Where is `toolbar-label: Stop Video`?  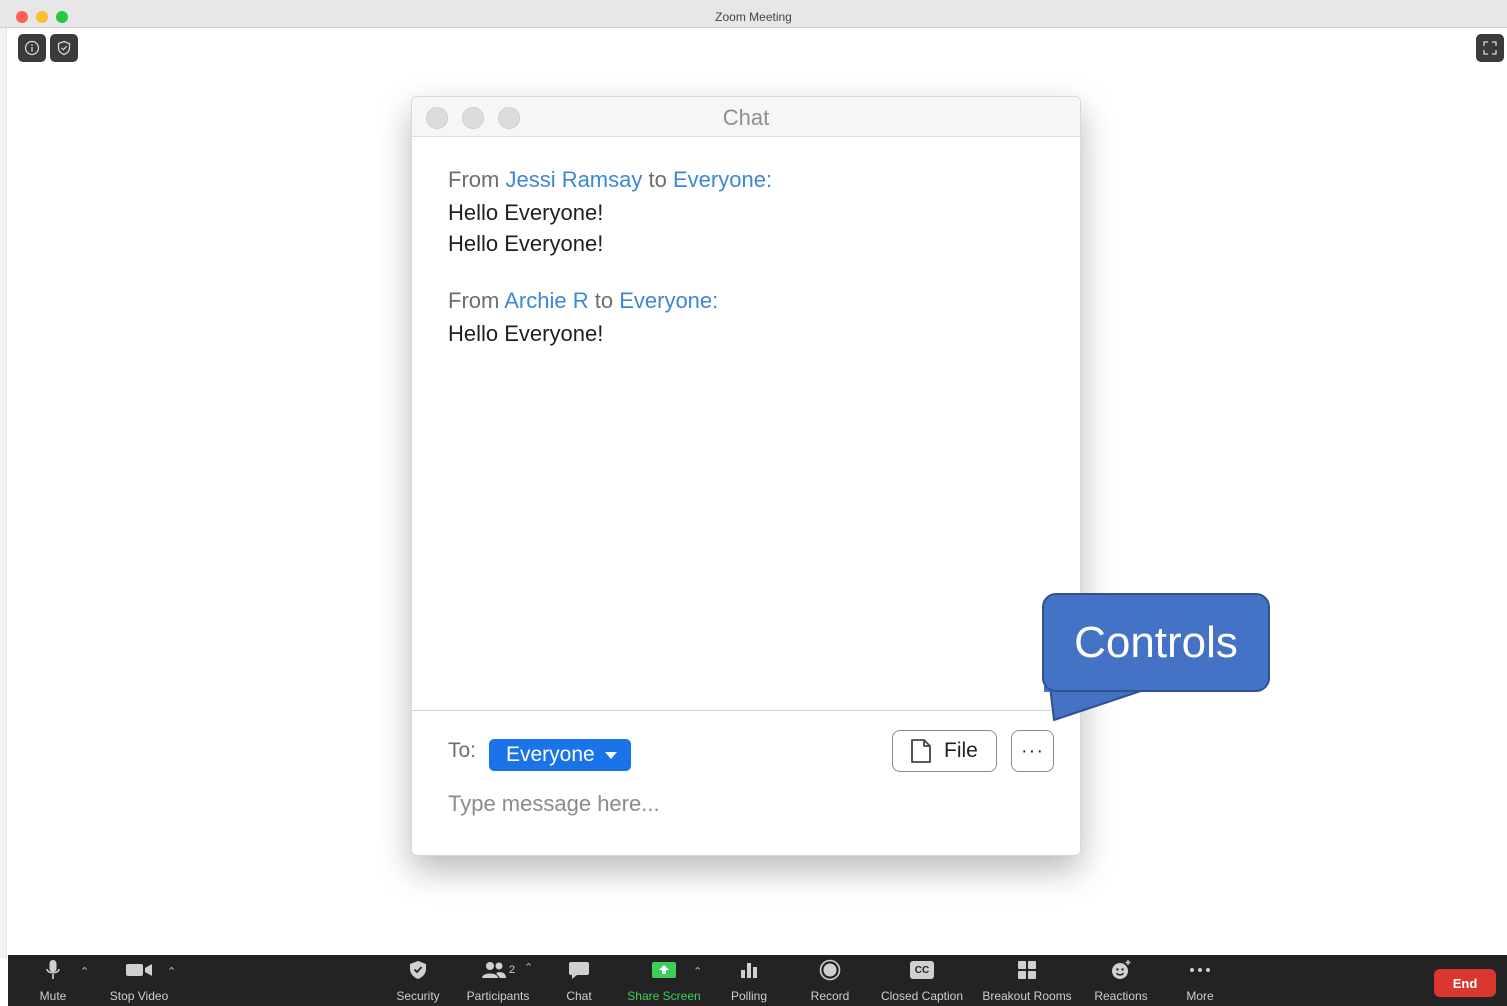 toolbar-label: Stop Video is located at coordinates (139, 996).